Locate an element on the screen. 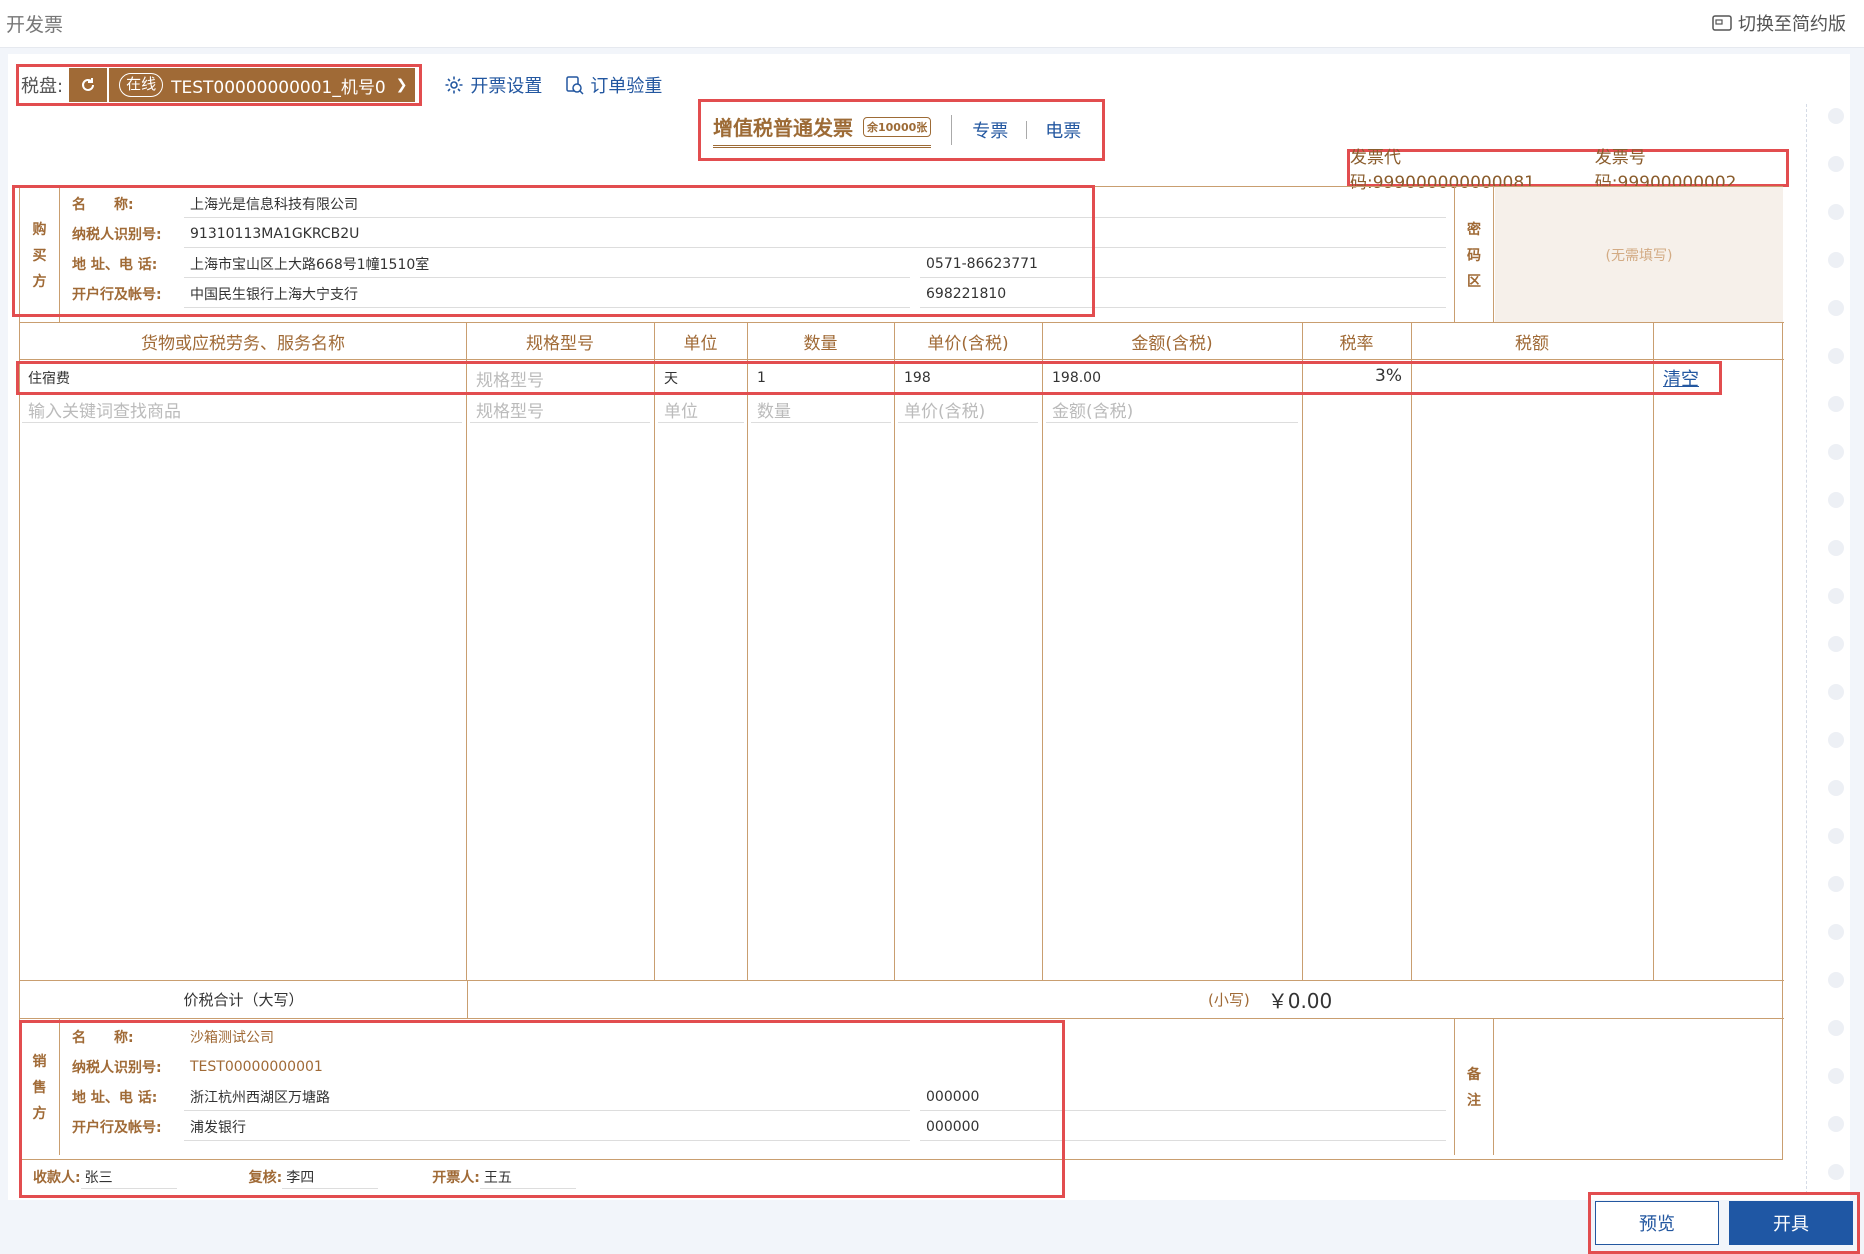 The height and width of the screenshot is (1254, 1864). preview-button: 预览 is located at coordinates (1657, 1223).